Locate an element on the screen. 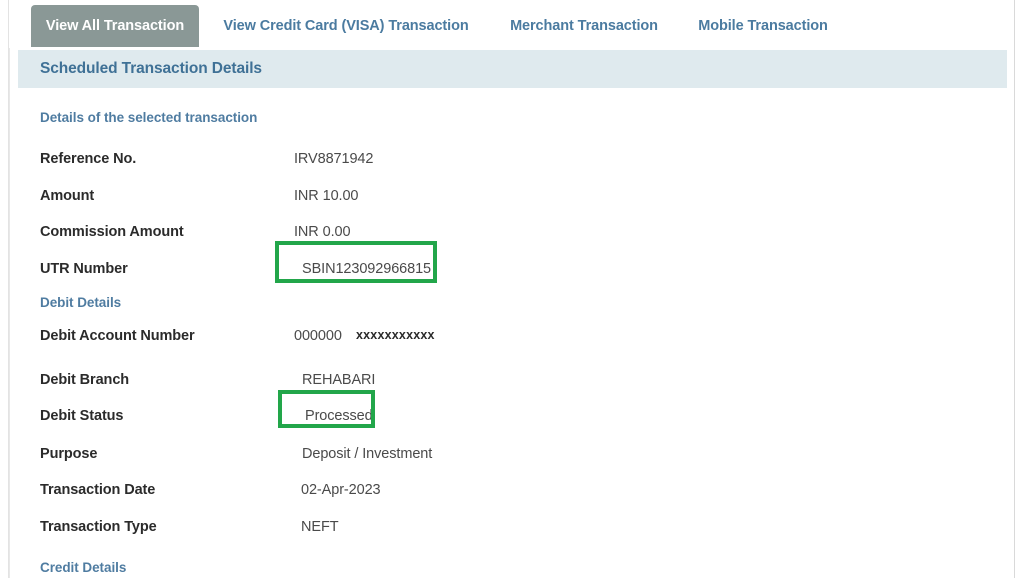 The height and width of the screenshot is (578, 1024). row-utr-number: UTR Number SBIN123092966815 is located at coordinates (512, 273).